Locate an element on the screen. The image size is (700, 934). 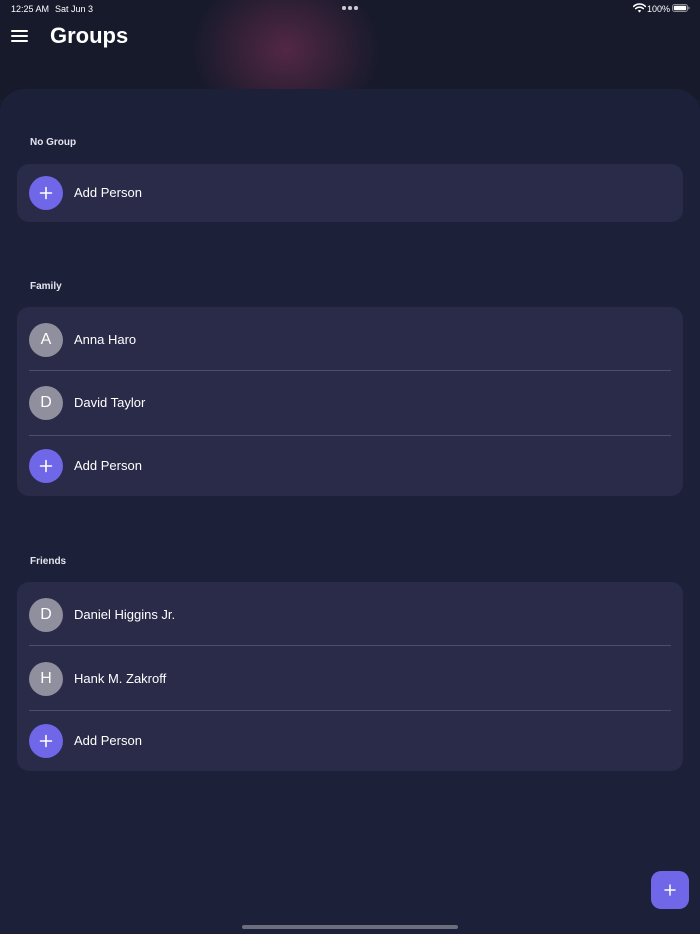
page-title: Groups is located at coordinates (89, 35).